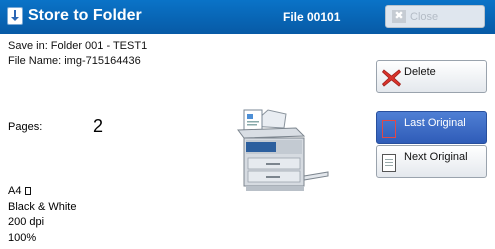  What do you see at coordinates (391, 78) in the screenshot?
I see `delete-x-icon` at bounding box center [391, 78].